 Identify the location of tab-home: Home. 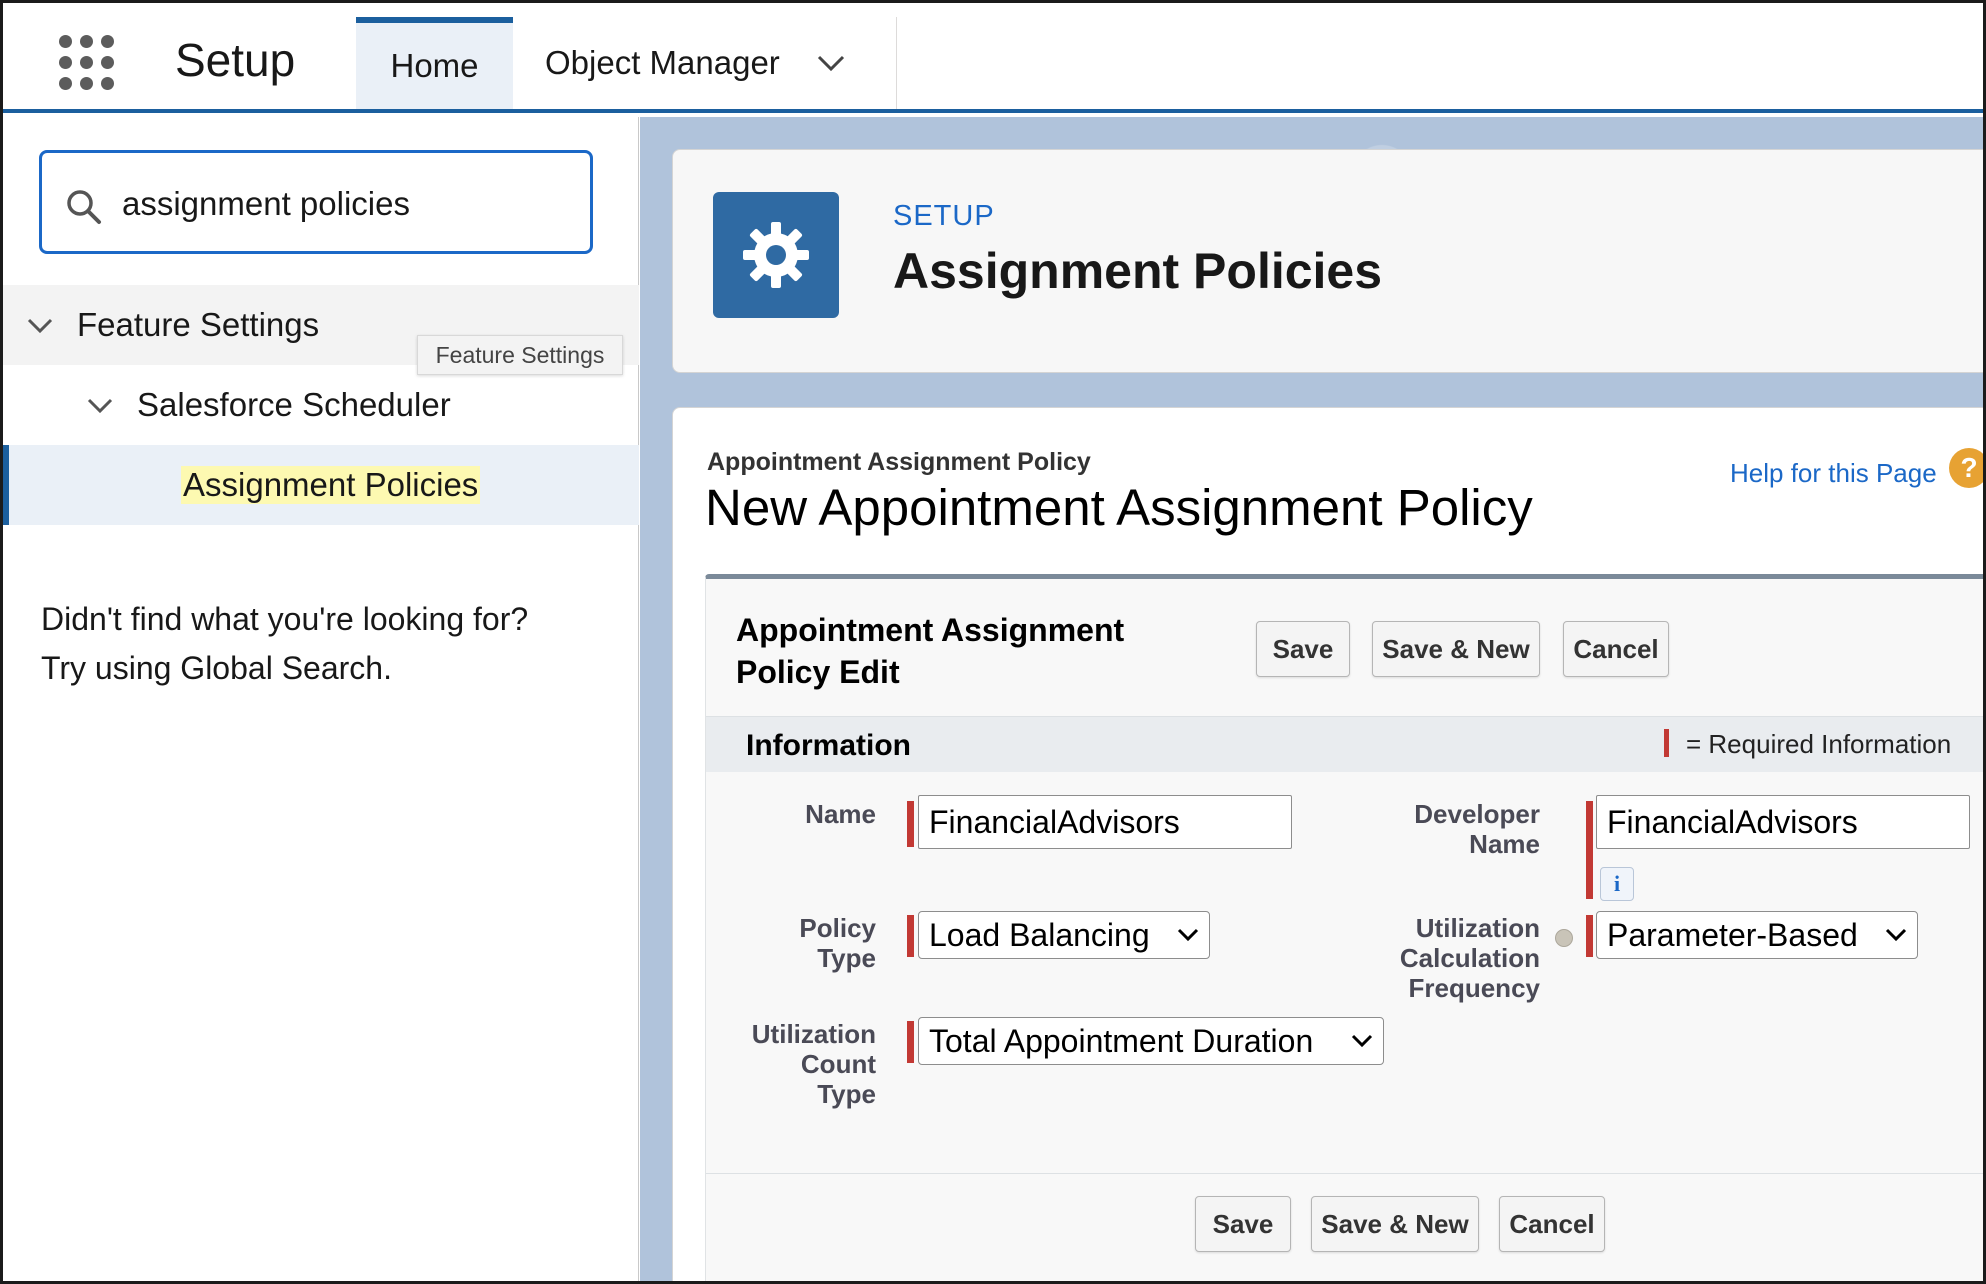
(434, 63).